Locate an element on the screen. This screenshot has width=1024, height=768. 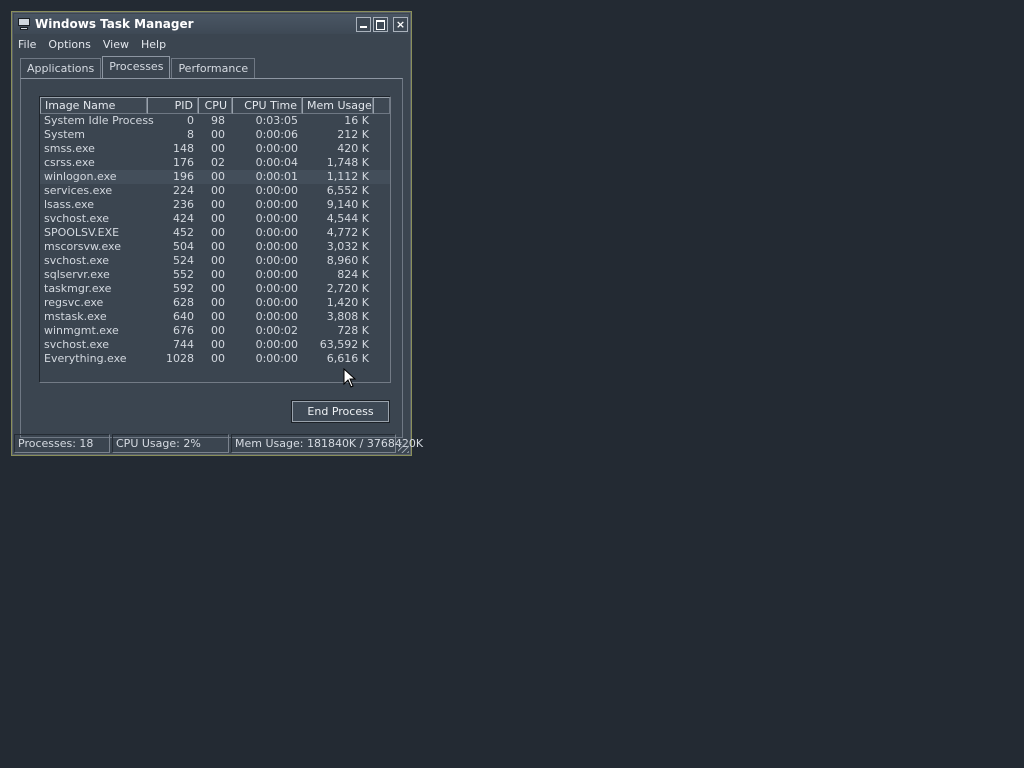
resize-grip-icon is located at coordinates (403, 447).